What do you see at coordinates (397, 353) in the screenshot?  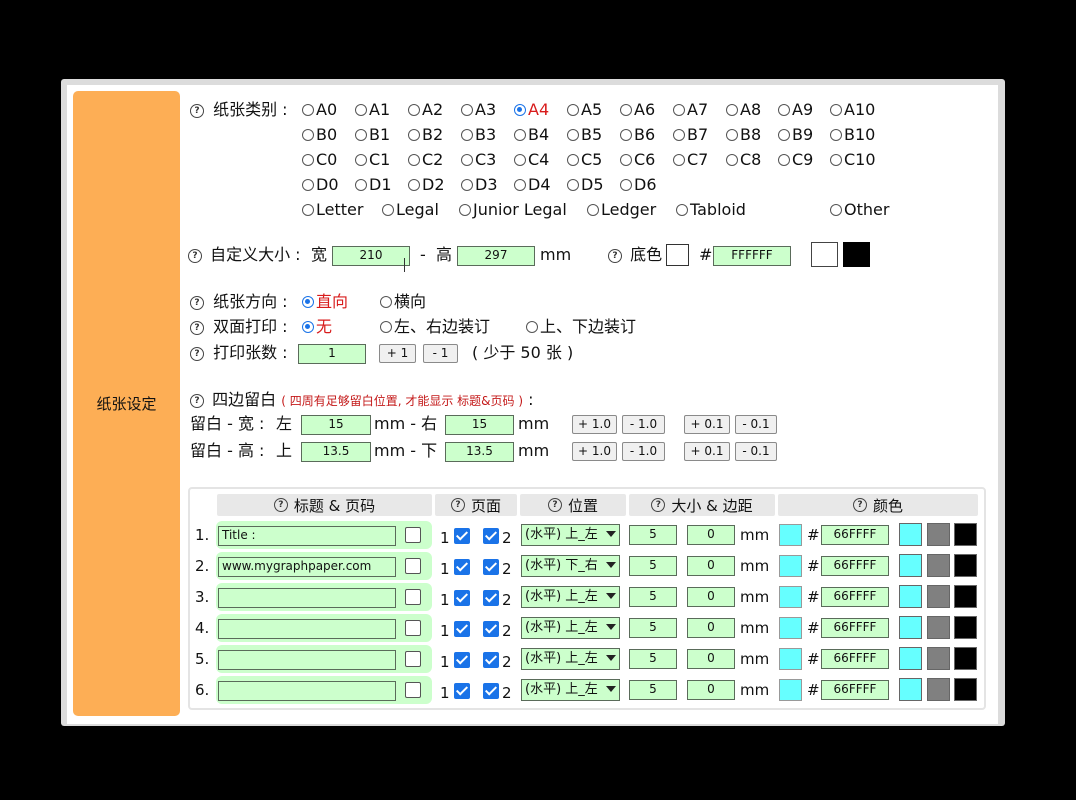 I see `copies-plus-button: + 1` at bounding box center [397, 353].